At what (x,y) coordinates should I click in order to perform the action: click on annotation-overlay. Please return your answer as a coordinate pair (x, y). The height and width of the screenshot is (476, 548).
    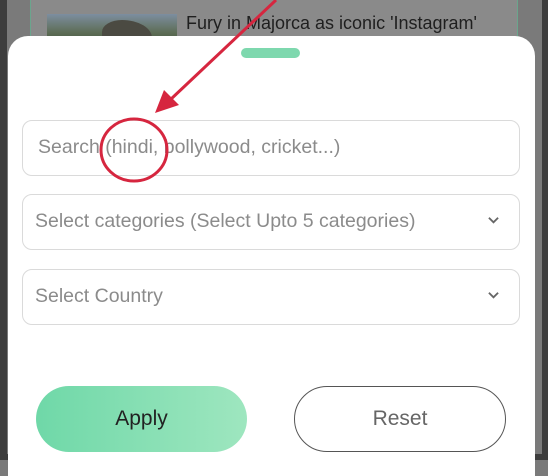
    Looking at the image, I should click on (188, 91).